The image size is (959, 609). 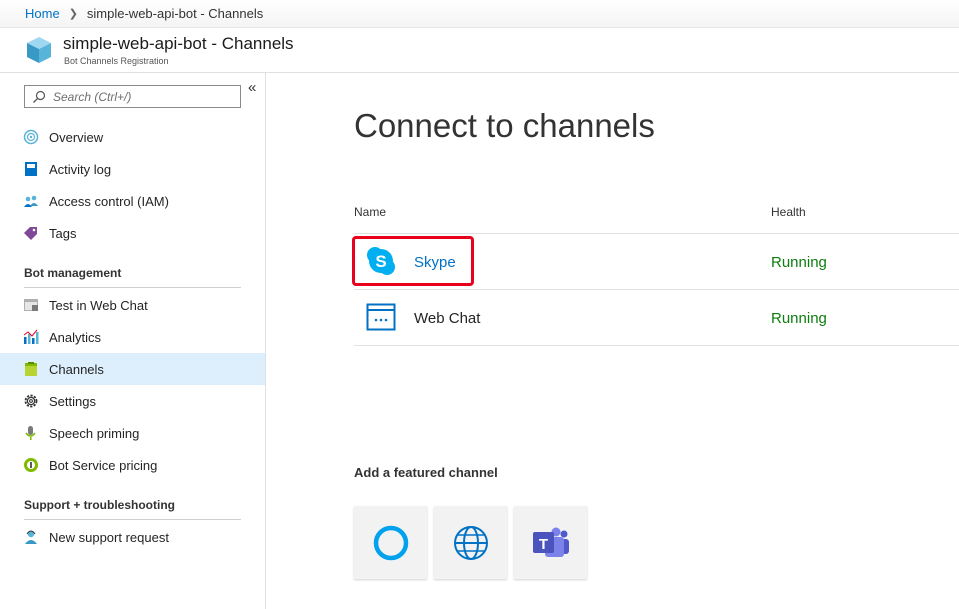 I want to click on main-heading: Connect to channels, so click(x=504, y=125).